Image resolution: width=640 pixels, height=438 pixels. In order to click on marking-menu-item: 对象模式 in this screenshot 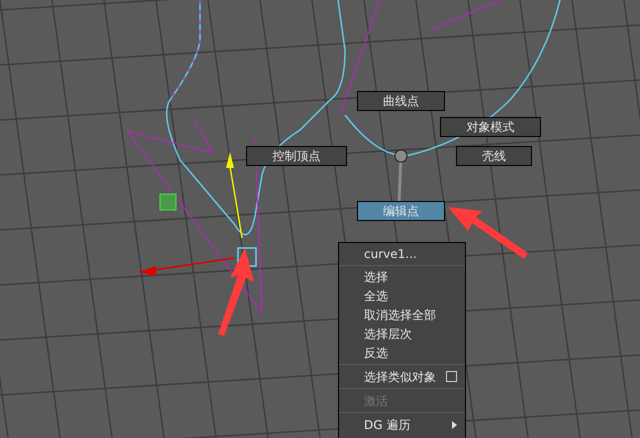, I will do `click(490, 127)`.